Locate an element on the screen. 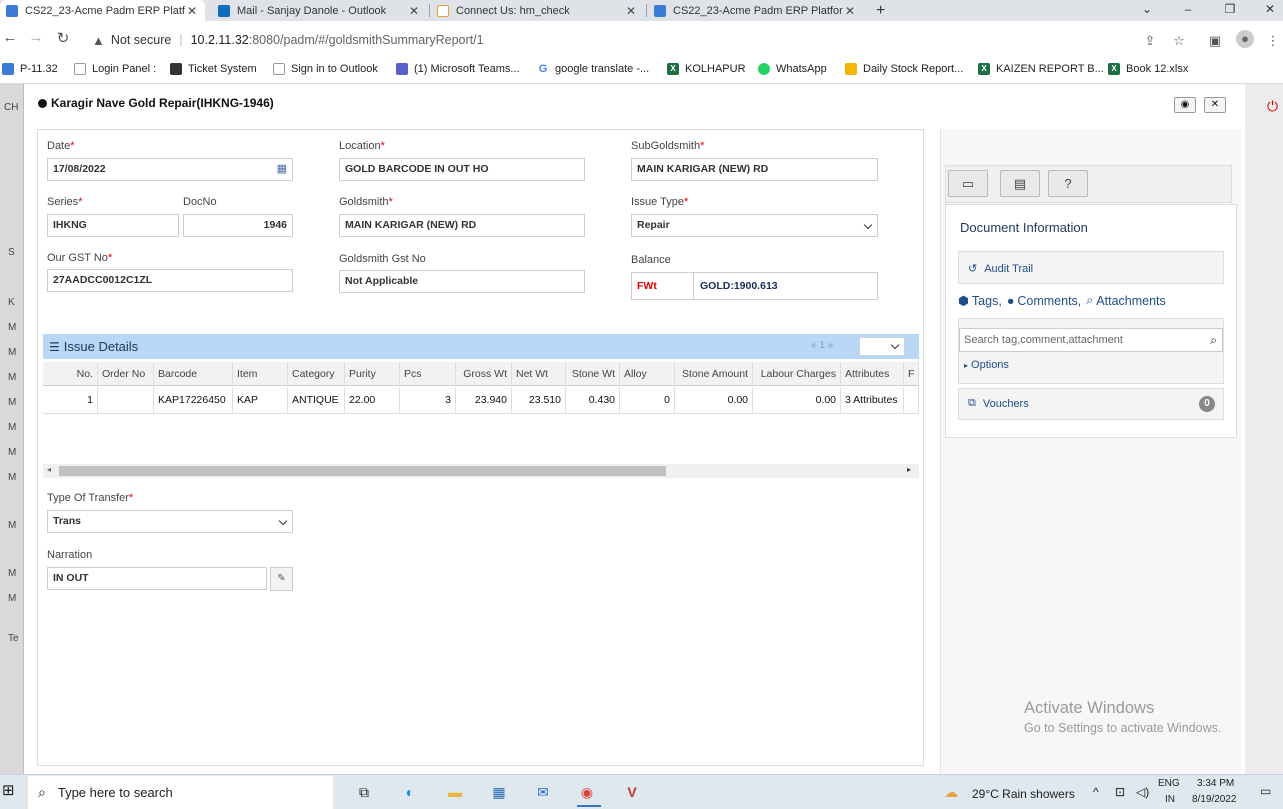 This screenshot has width=1283, height=809. bookmark-book12: X Book 12.xlsx is located at coordinates (1148, 69).